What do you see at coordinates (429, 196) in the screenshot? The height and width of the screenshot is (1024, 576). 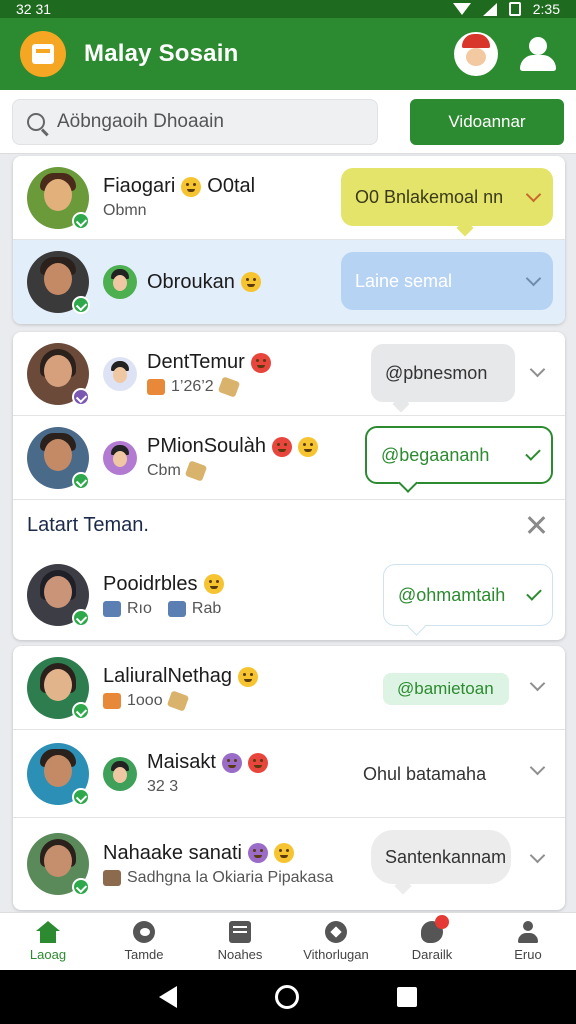 I see `bubble-text: O0 Bnlakemoal nn` at bounding box center [429, 196].